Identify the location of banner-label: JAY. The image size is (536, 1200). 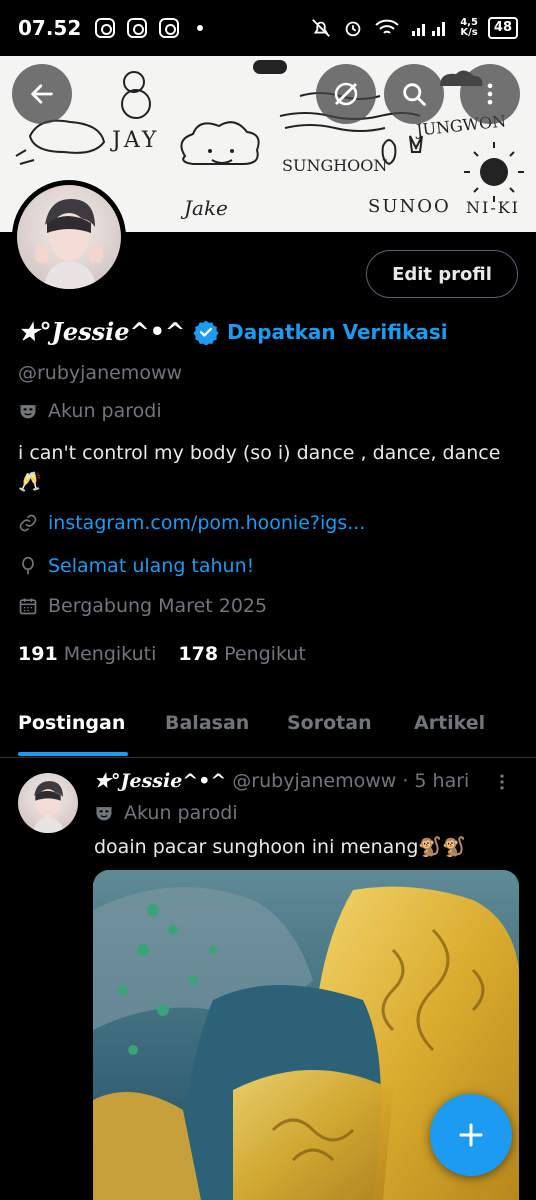
(136, 140).